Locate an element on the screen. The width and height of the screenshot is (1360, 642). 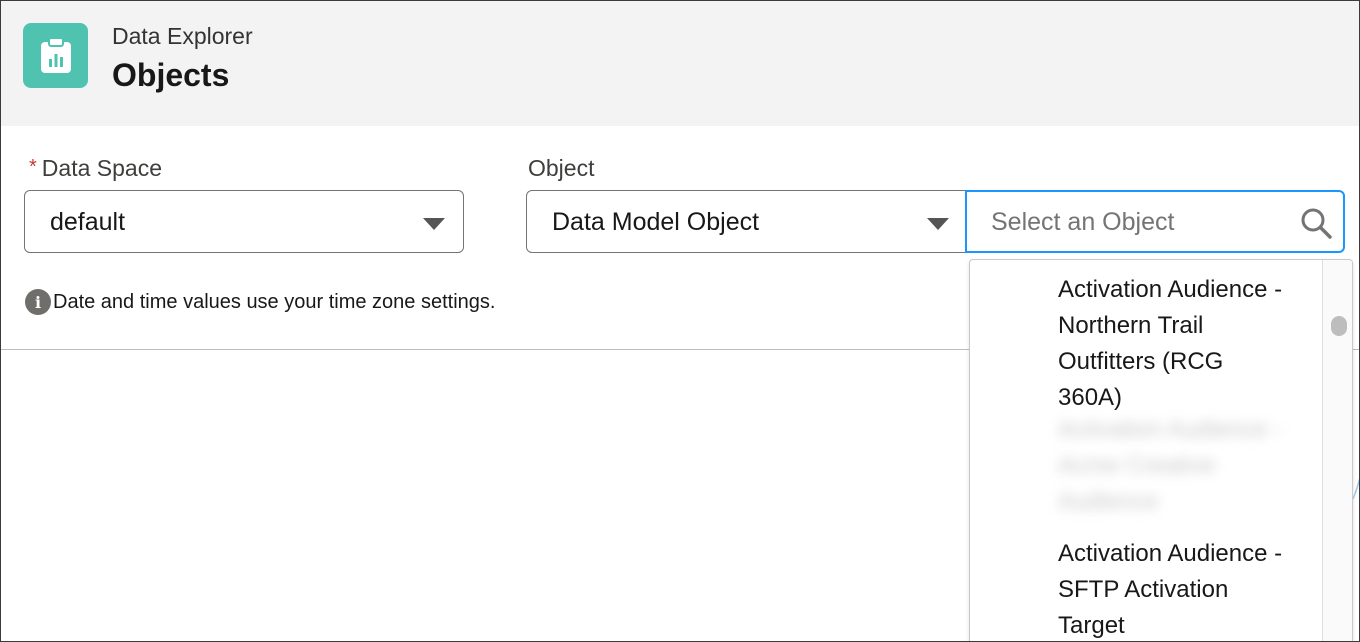
required-indicator: * is located at coordinates (33, 167).